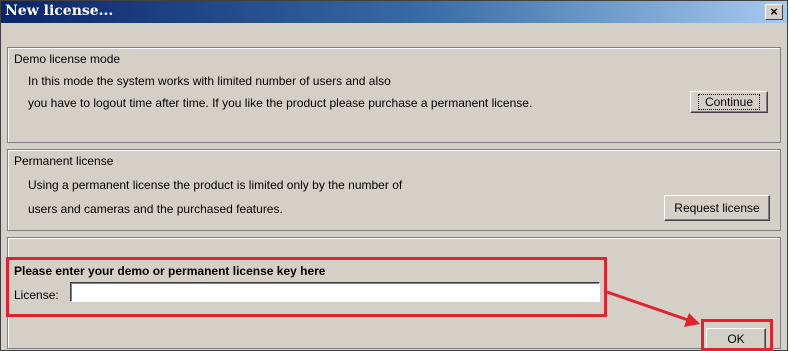 The height and width of the screenshot is (351, 790). What do you see at coordinates (306, 287) in the screenshot?
I see `highlight-license-box` at bounding box center [306, 287].